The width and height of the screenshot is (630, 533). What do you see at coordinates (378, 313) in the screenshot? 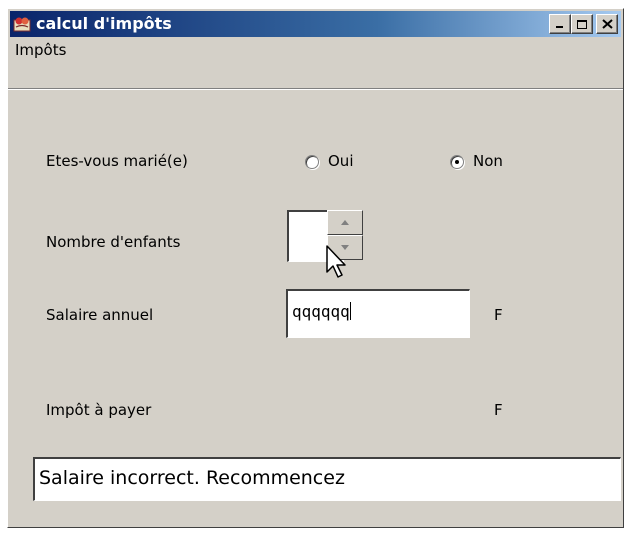
I see `salary-input: qqqqqq` at bounding box center [378, 313].